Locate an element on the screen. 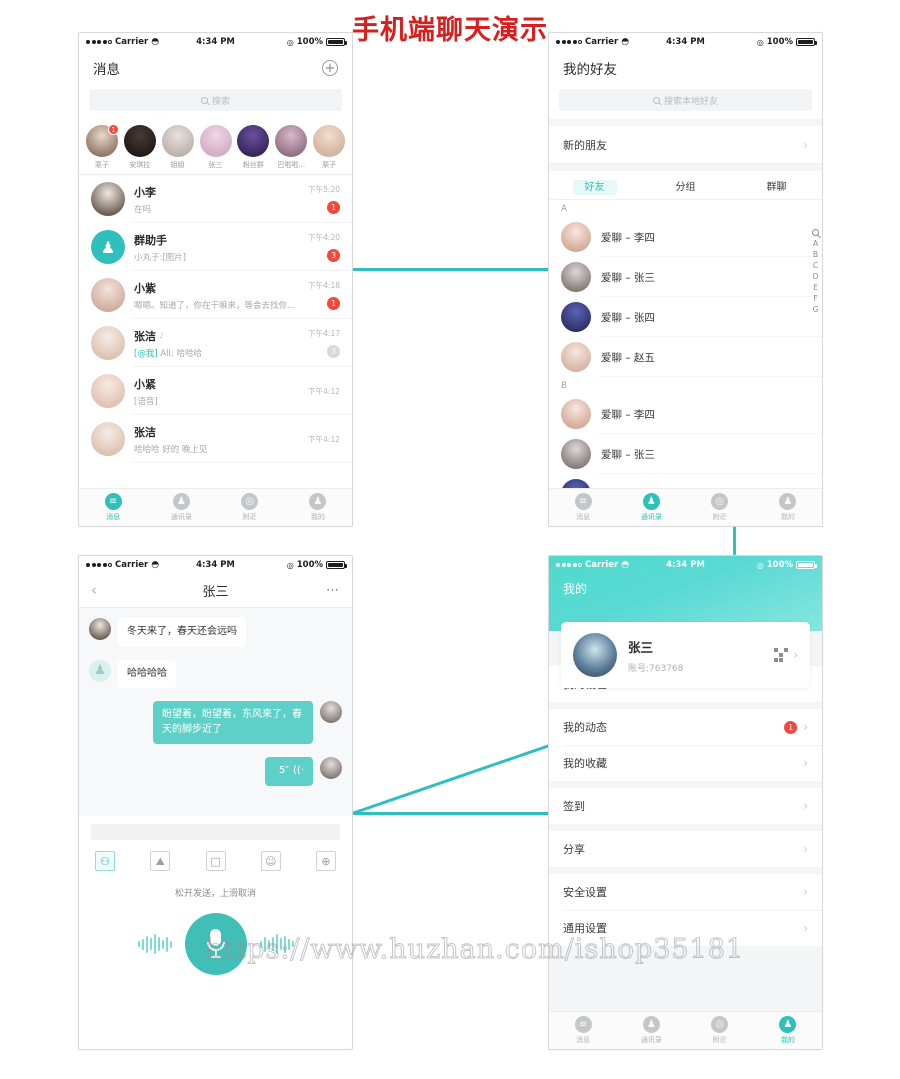 This screenshot has width=900, height=1079. index-letter: B is located at coordinates (815, 254).